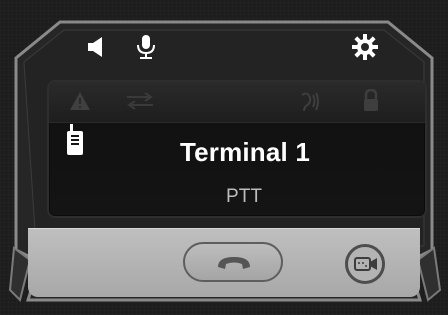 The width and height of the screenshot is (448, 315). I want to click on video-camera-icon, so click(365, 264).